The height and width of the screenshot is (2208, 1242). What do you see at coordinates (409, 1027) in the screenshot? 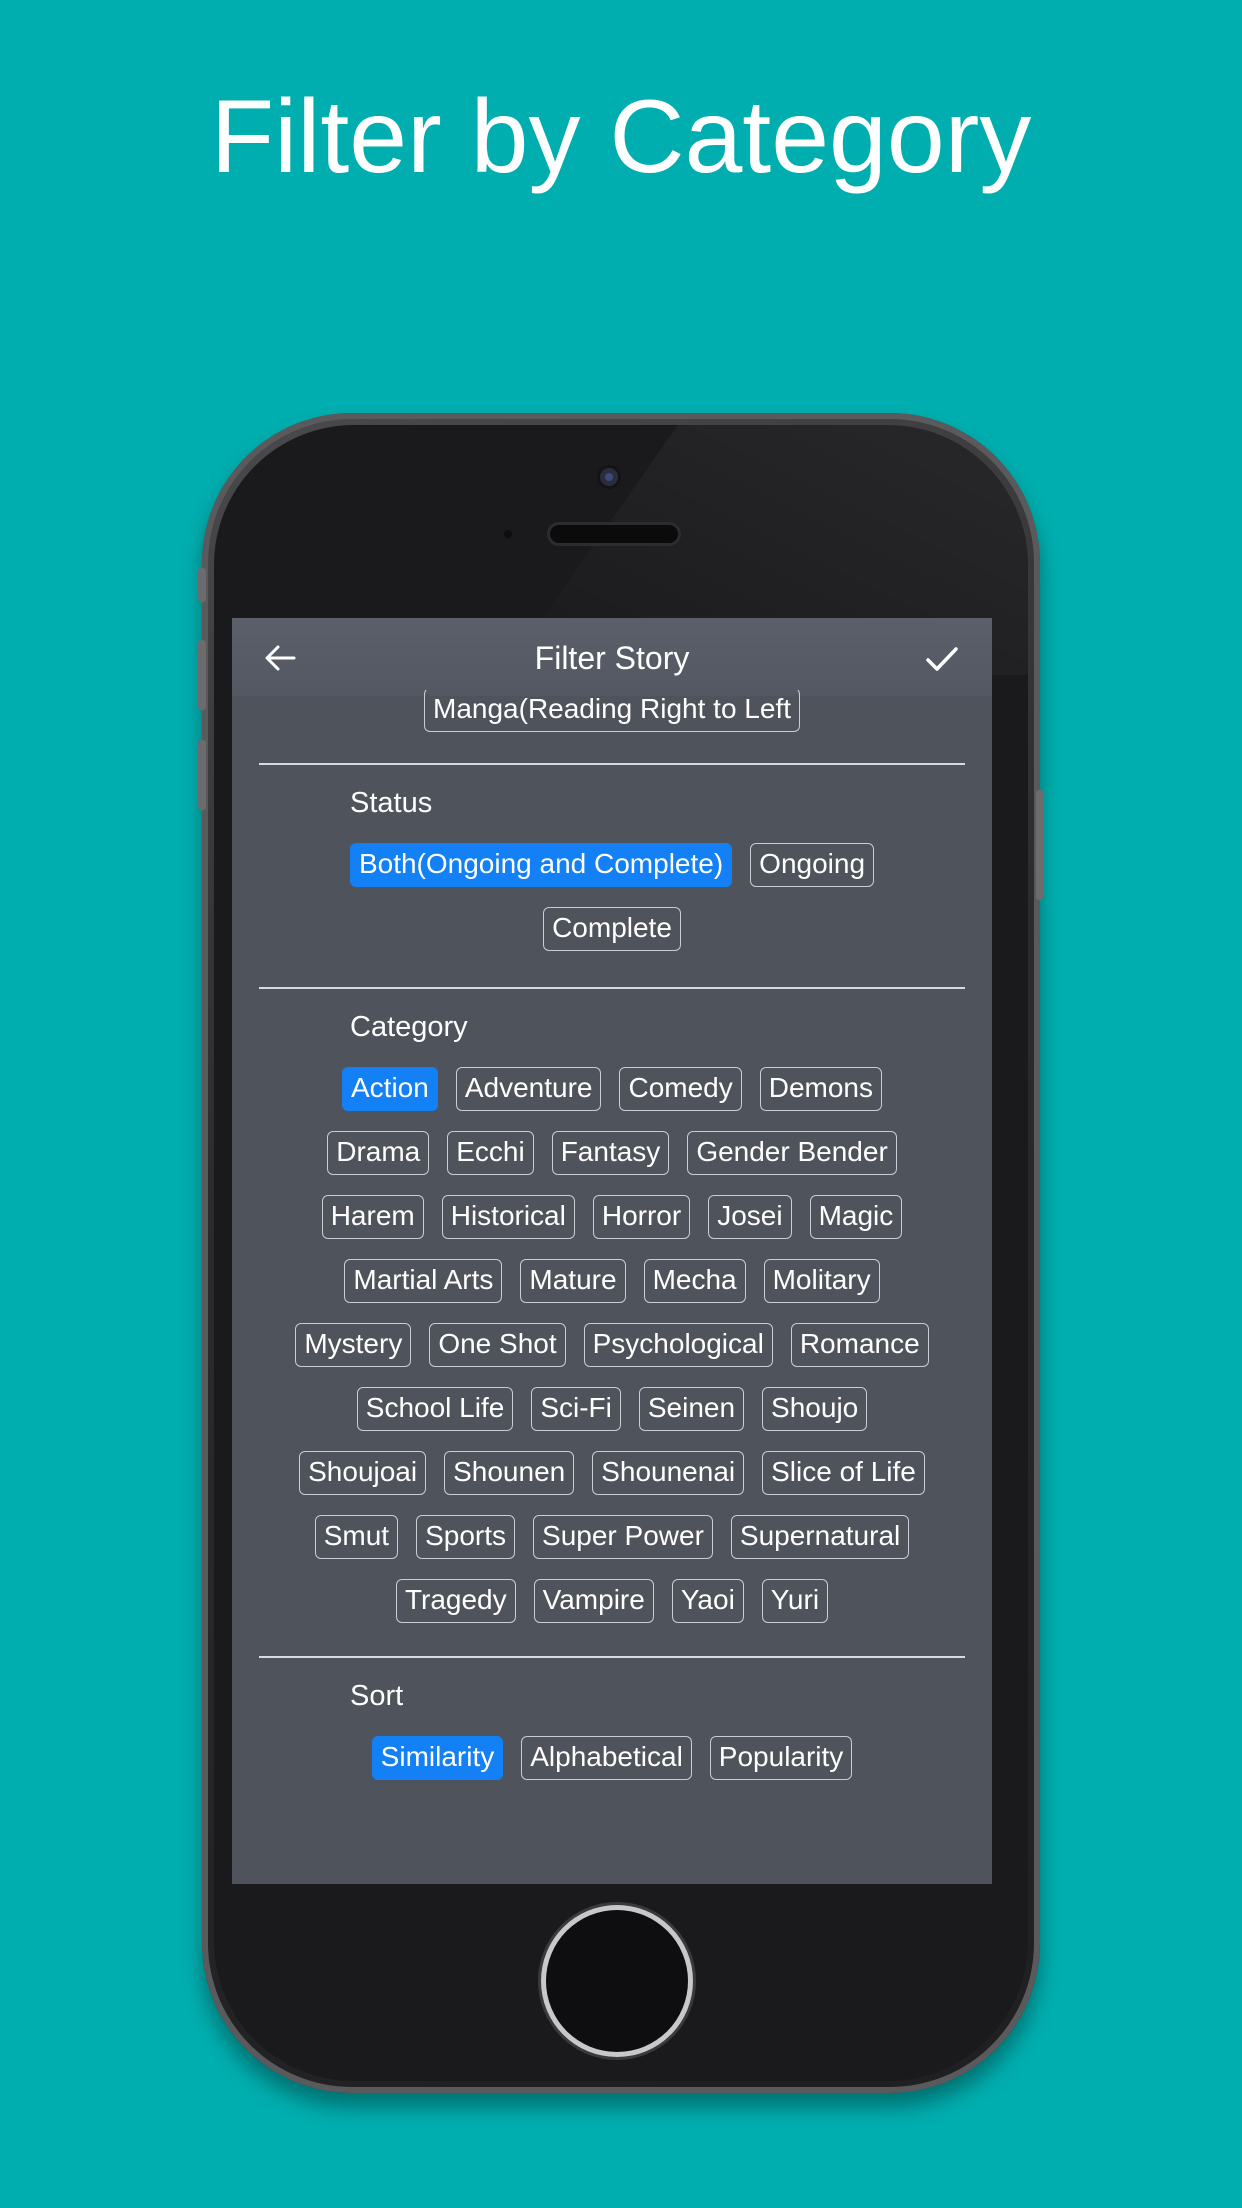
I see `category-label: Category` at bounding box center [409, 1027].